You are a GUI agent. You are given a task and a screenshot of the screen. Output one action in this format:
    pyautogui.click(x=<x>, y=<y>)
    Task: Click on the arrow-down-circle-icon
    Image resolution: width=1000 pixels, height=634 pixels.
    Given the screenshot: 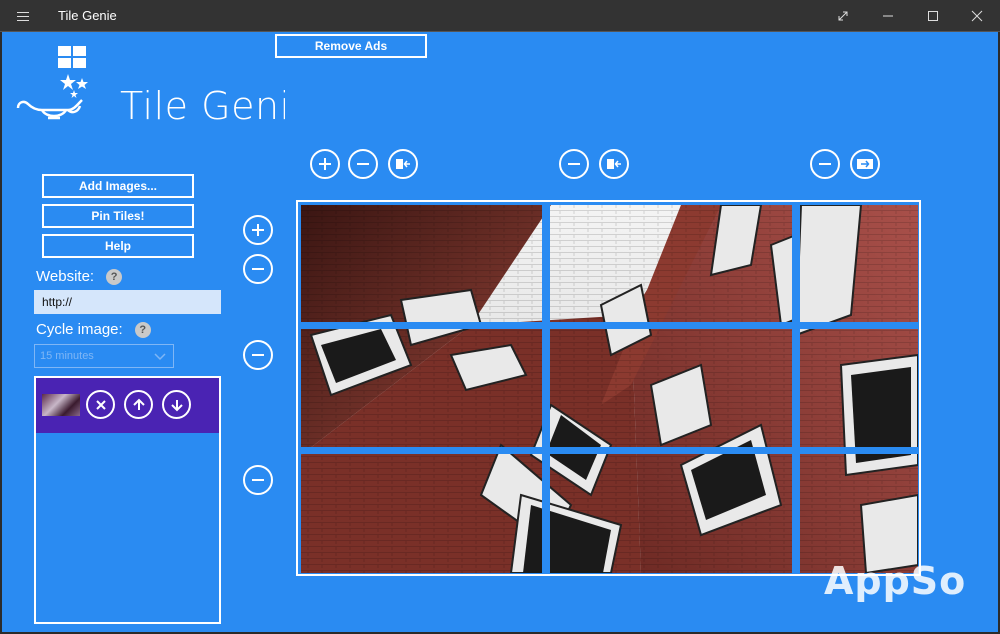 What is the action you would take?
    pyautogui.click(x=176, y=405)
    